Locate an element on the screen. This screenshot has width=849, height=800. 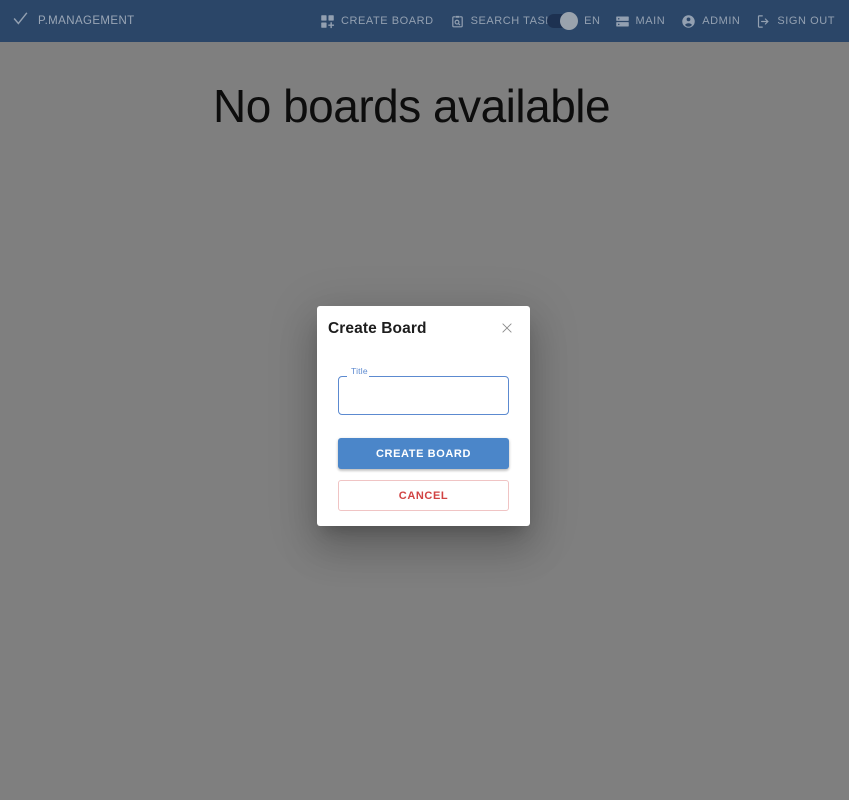
language-toggle: EN is located at coordinates (574, 21).